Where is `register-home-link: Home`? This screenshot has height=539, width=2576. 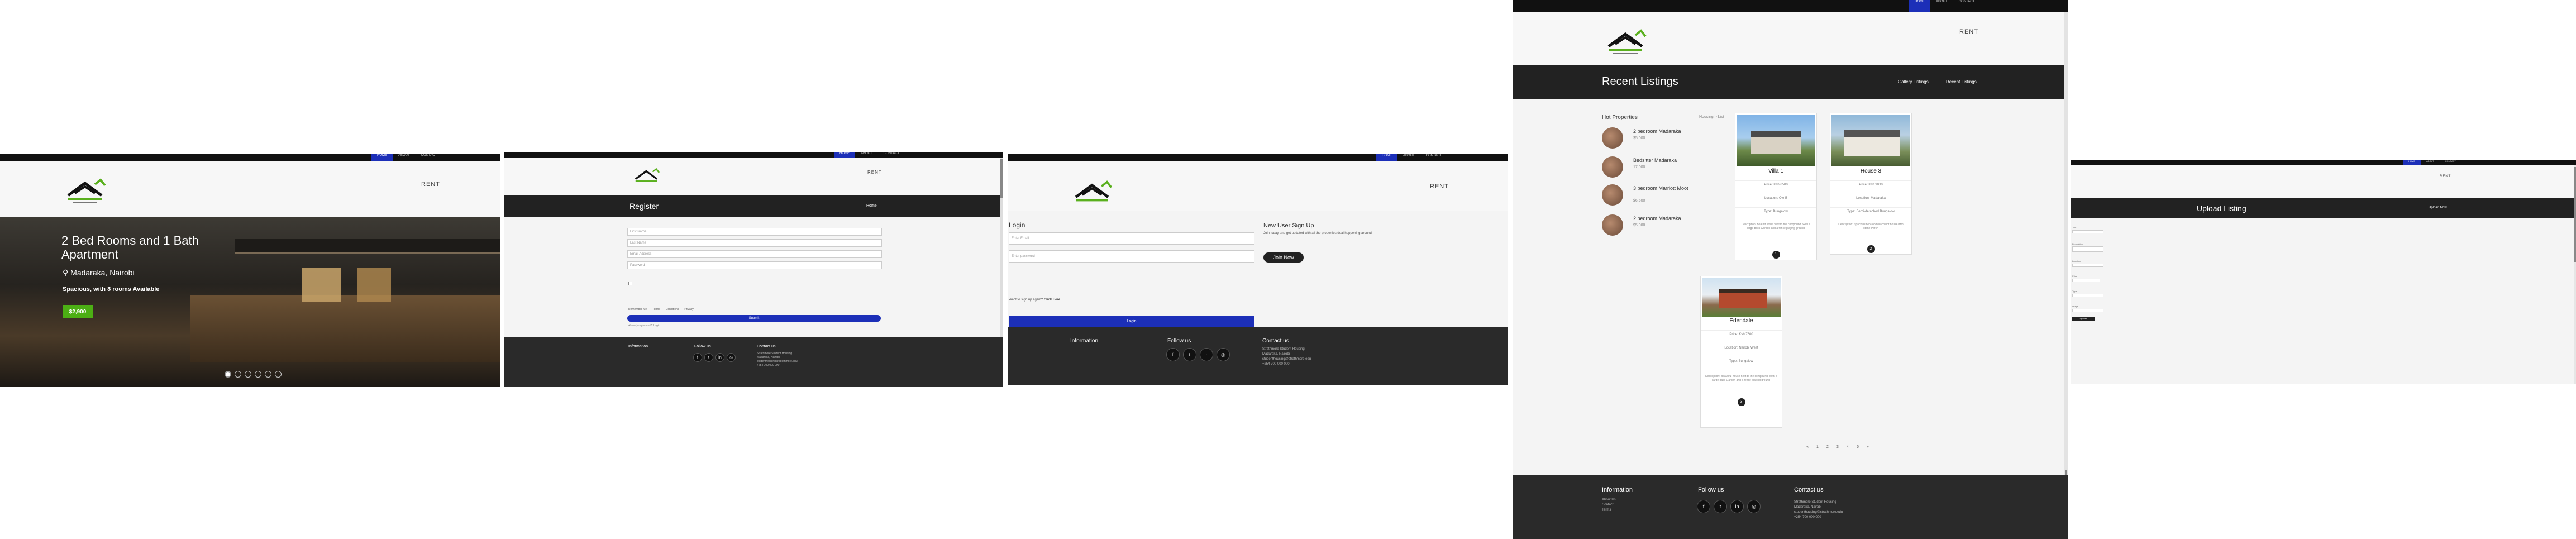 register-home-link: Home is located at coordinates (872, 206).